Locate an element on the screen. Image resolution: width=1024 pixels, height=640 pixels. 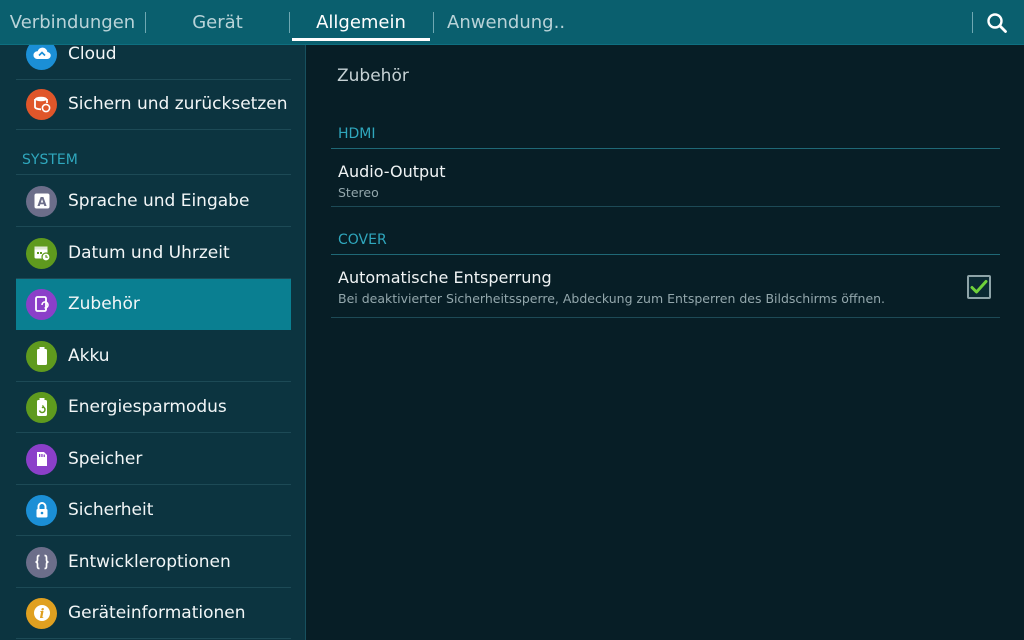
search-button is located at coordinates (997, 23).